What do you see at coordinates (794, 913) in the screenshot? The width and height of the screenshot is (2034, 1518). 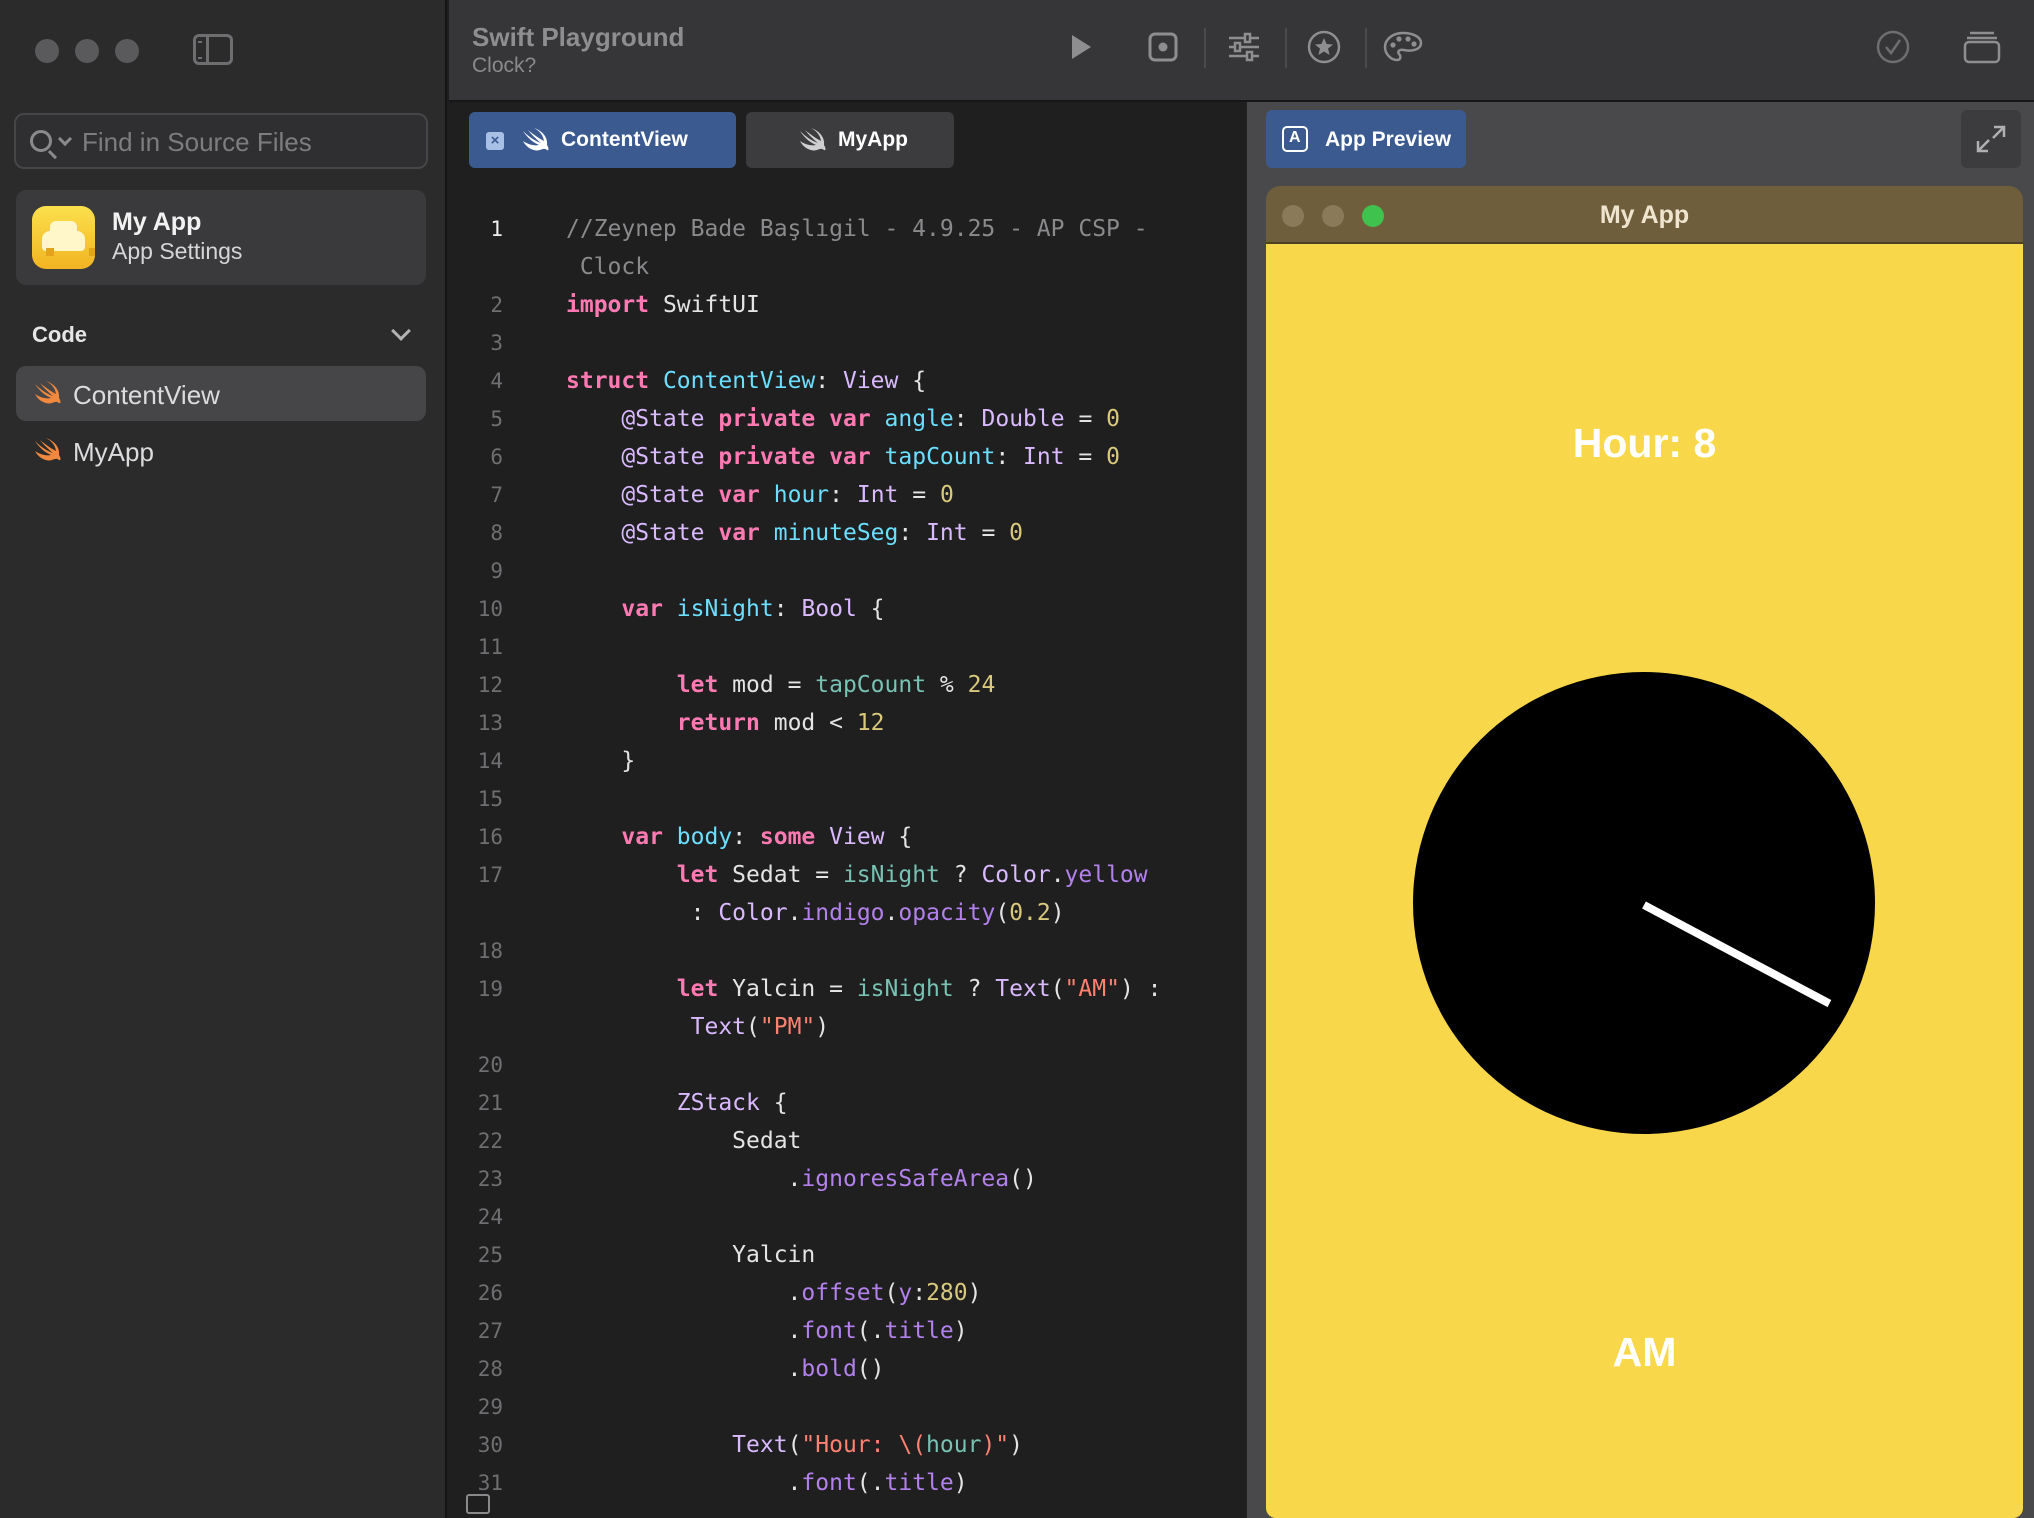 I see `code-token: .` at bounding box center [794, 913].